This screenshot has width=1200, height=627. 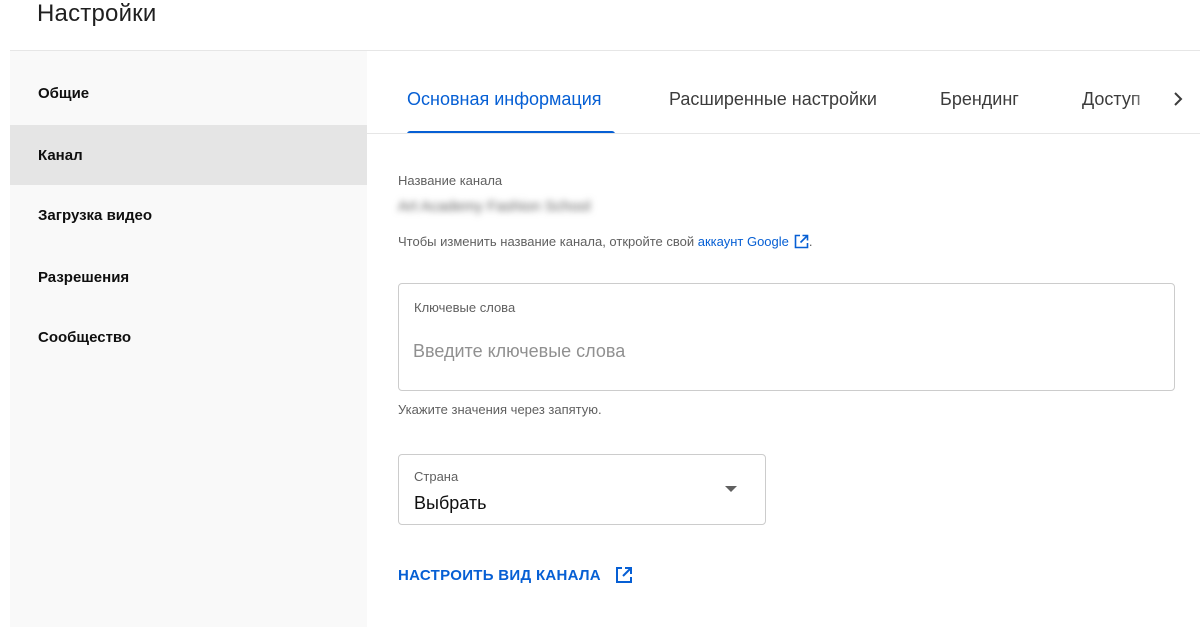 I want to click on sidebar-item-channel: Канал, so click(x=188, y=155).